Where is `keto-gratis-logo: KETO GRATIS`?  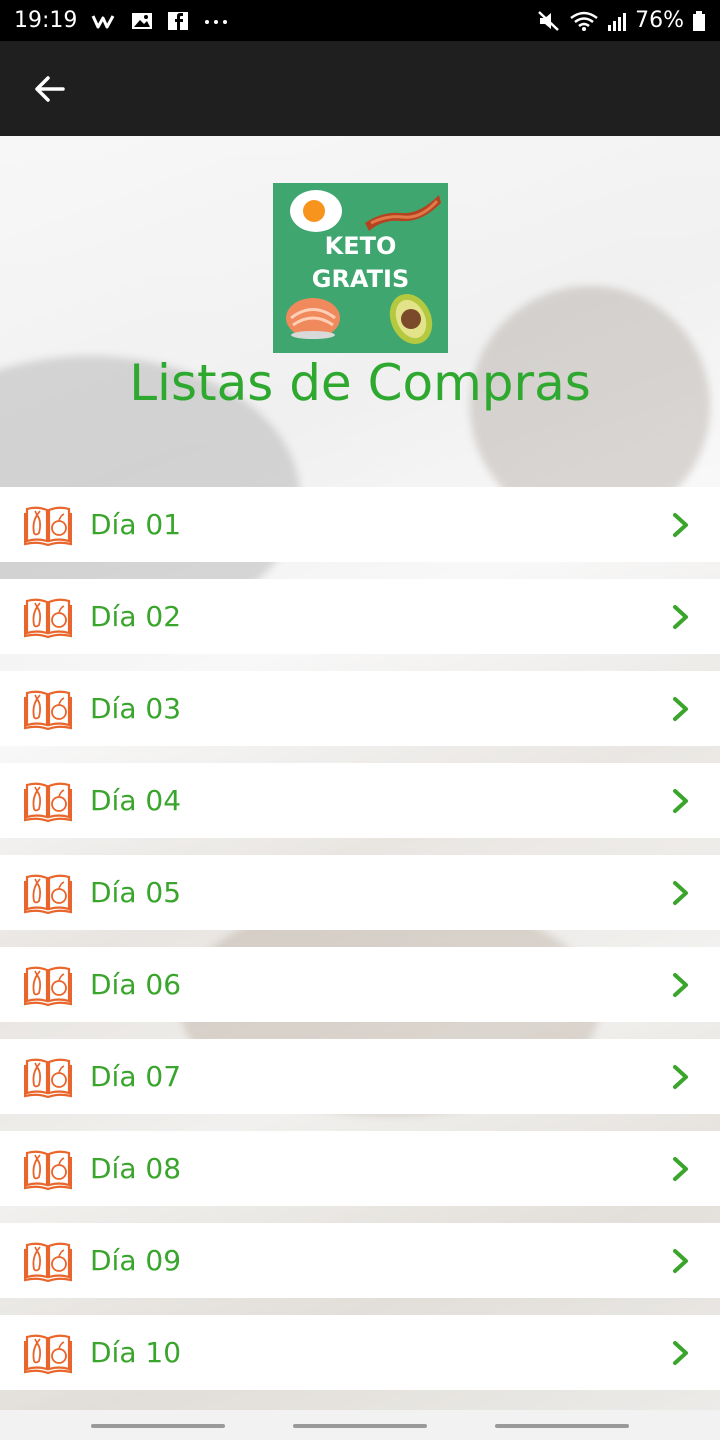
keto-gratis-logo: KETO GRATIS is located at coordinates (360, 268).